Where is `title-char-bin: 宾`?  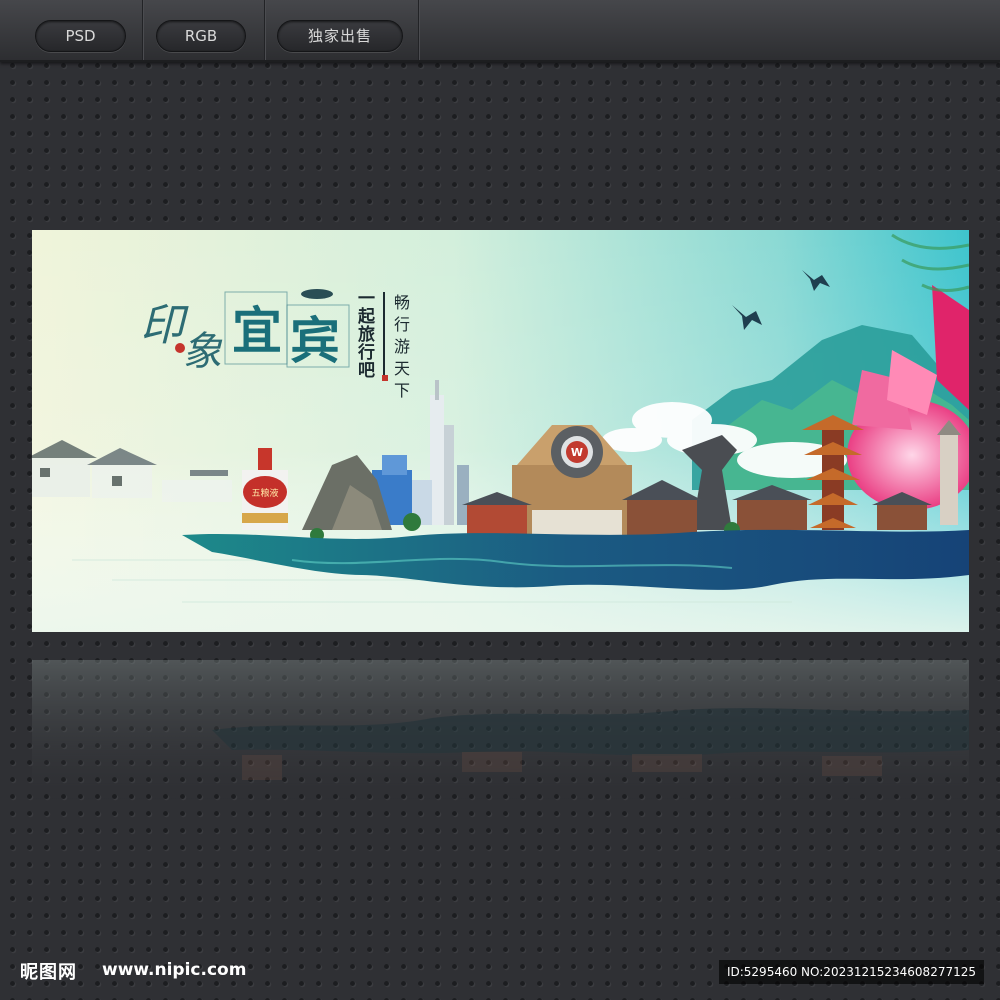 title-char-bin: 宾 is located at coordinates (315, 340).